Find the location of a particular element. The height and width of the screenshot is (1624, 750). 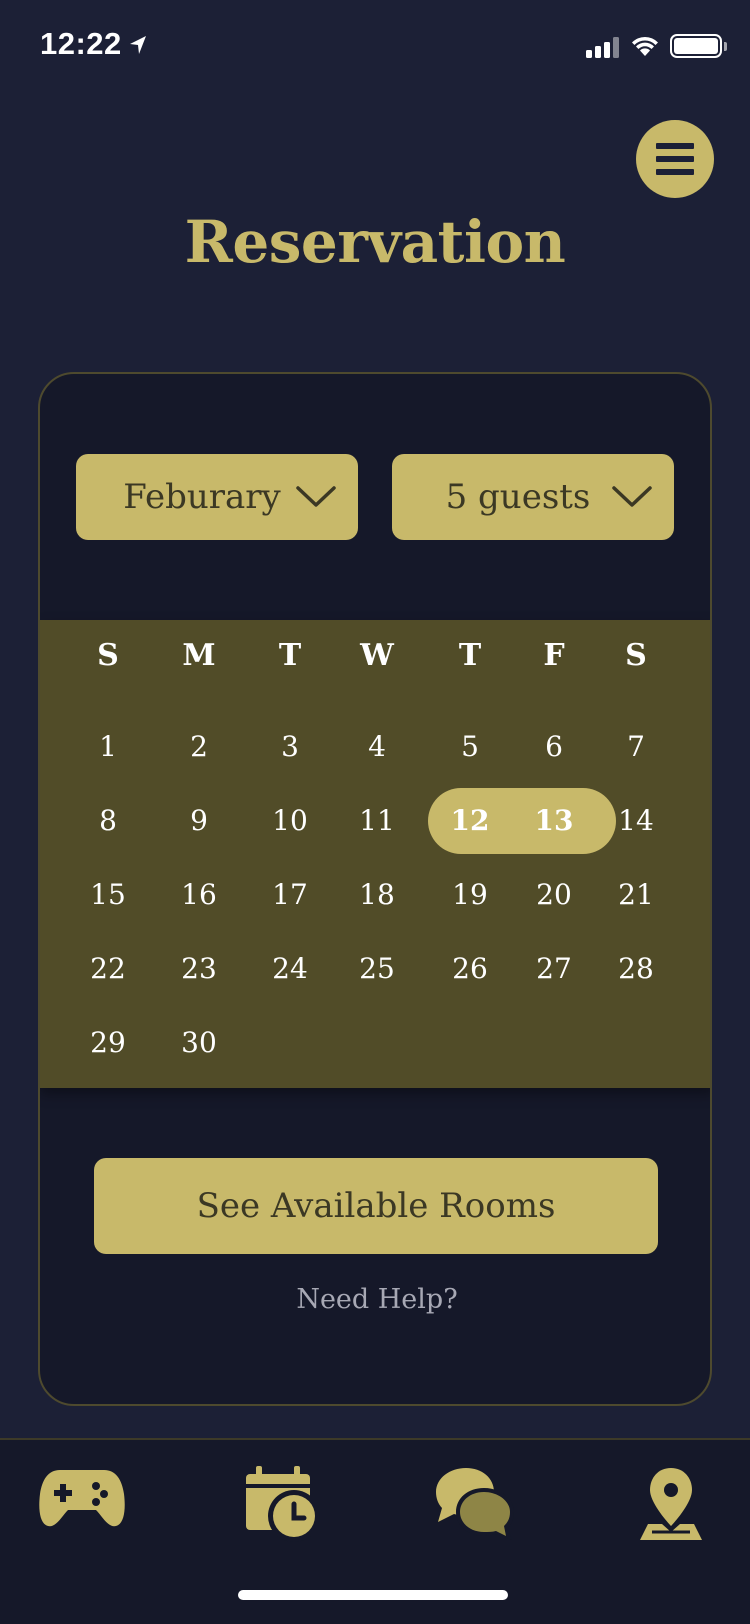

calendar-day: 18 is located at coordinates (377, 894).